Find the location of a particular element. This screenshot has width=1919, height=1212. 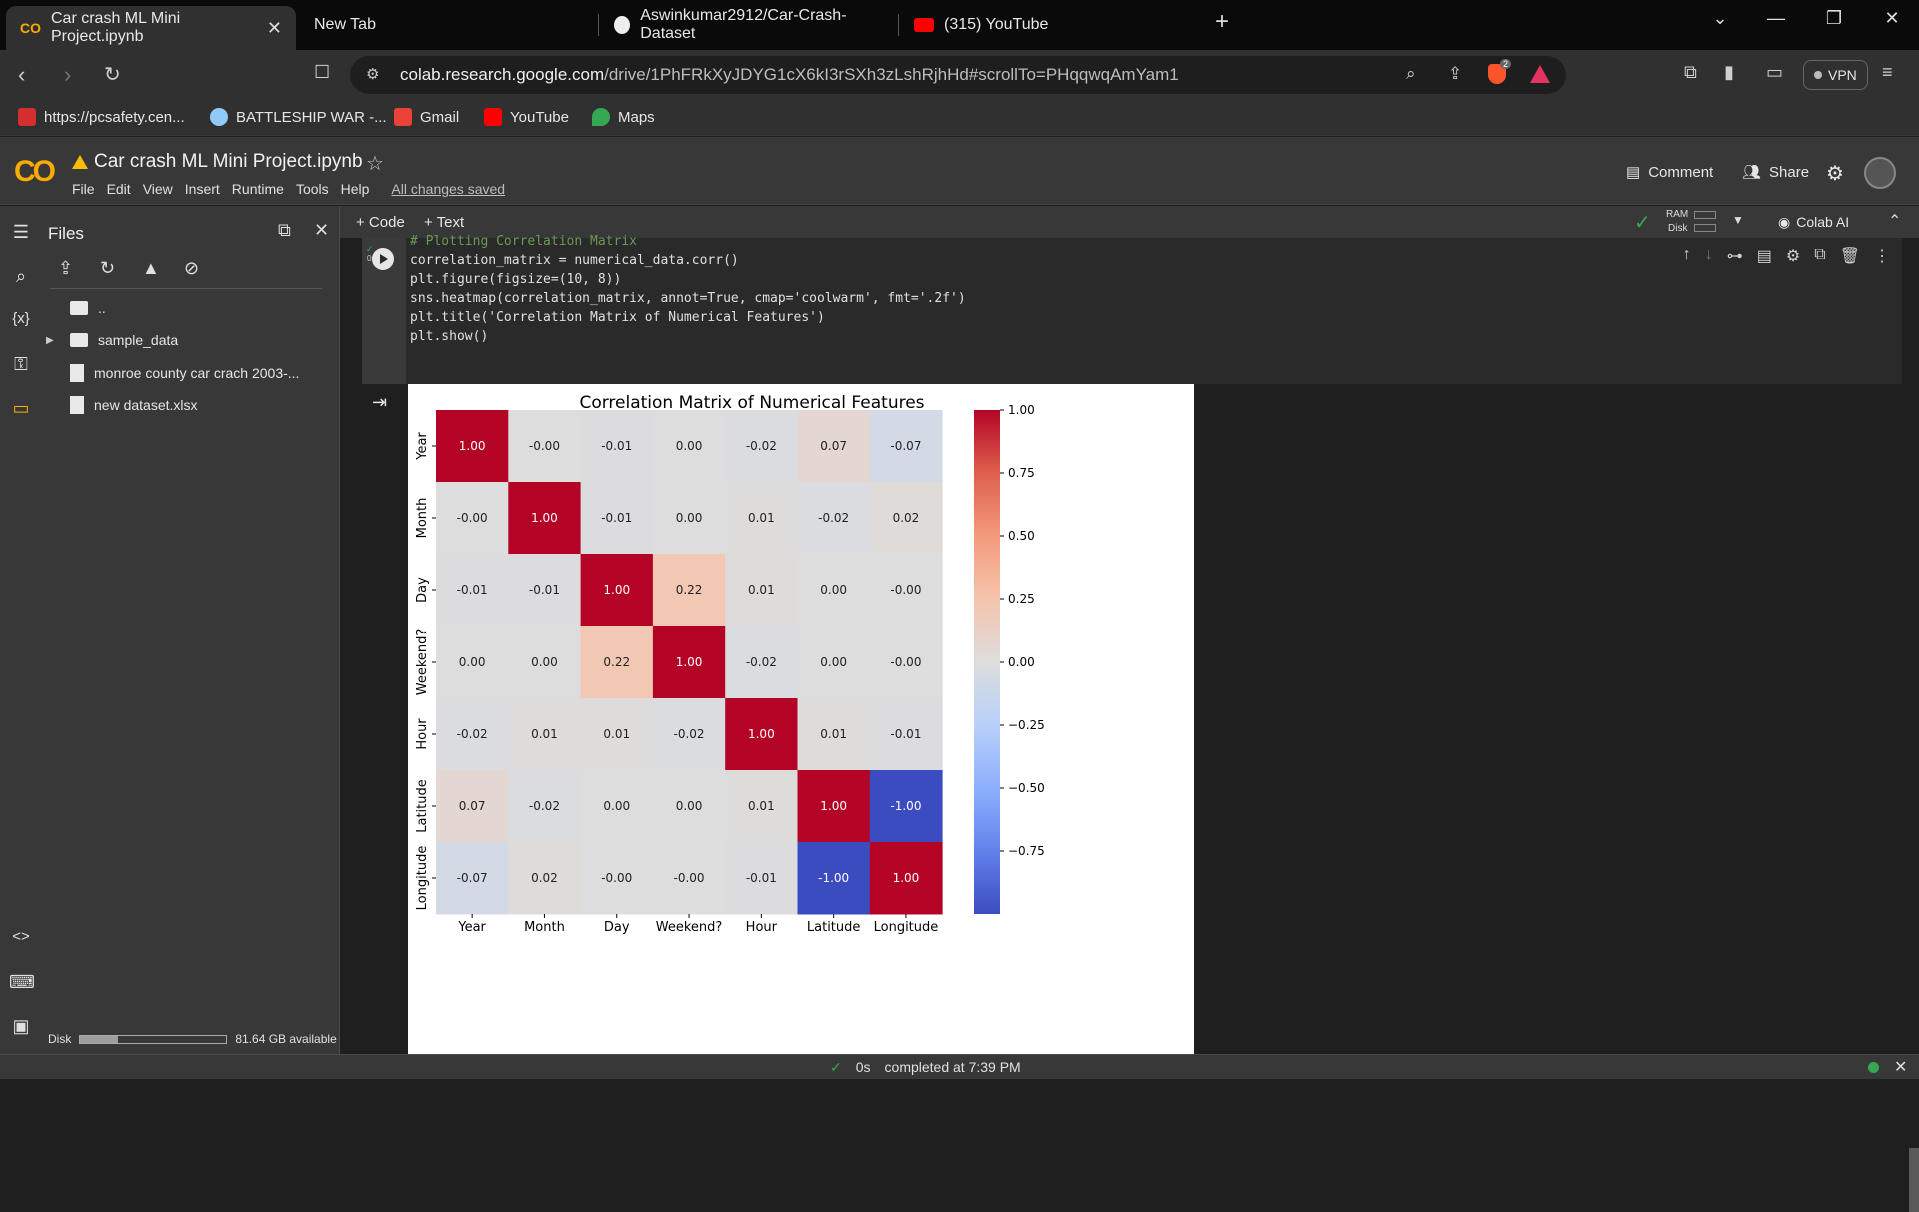

add-text-button: + Text is located at coordinates (444, 222).